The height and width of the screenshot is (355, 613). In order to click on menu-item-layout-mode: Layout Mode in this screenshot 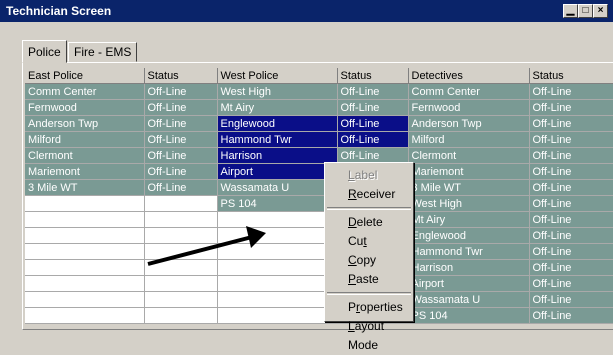, I will do `click(369, 334)`.